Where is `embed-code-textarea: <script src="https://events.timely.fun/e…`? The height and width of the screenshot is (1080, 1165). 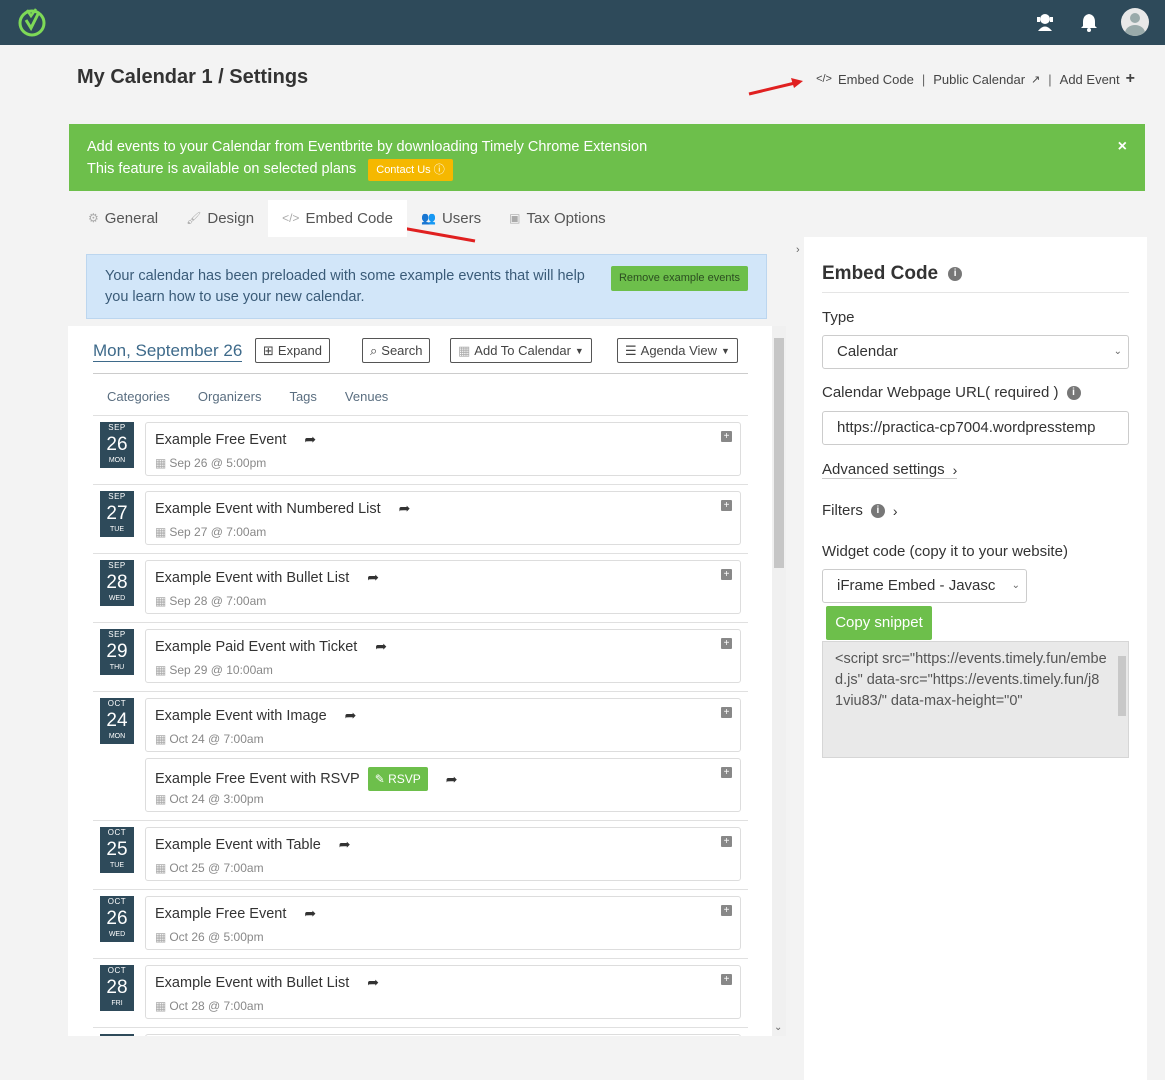
embed-code-textarea: <script src="https://events.timely.fun/e… is located at coordinates (975, 699).